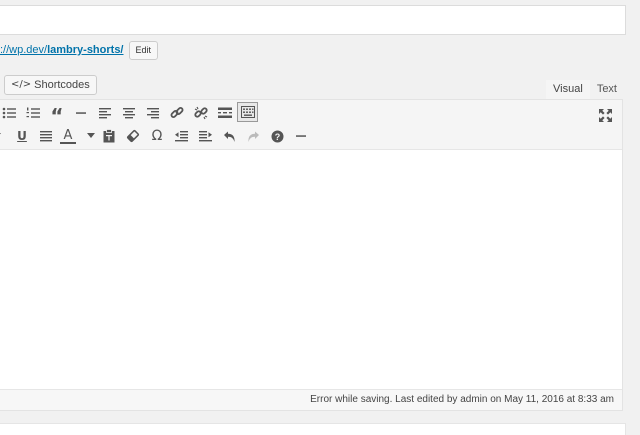  Describe the element at coordinates (46, 136) in the screenshot. I see `justify-icon` at that location.